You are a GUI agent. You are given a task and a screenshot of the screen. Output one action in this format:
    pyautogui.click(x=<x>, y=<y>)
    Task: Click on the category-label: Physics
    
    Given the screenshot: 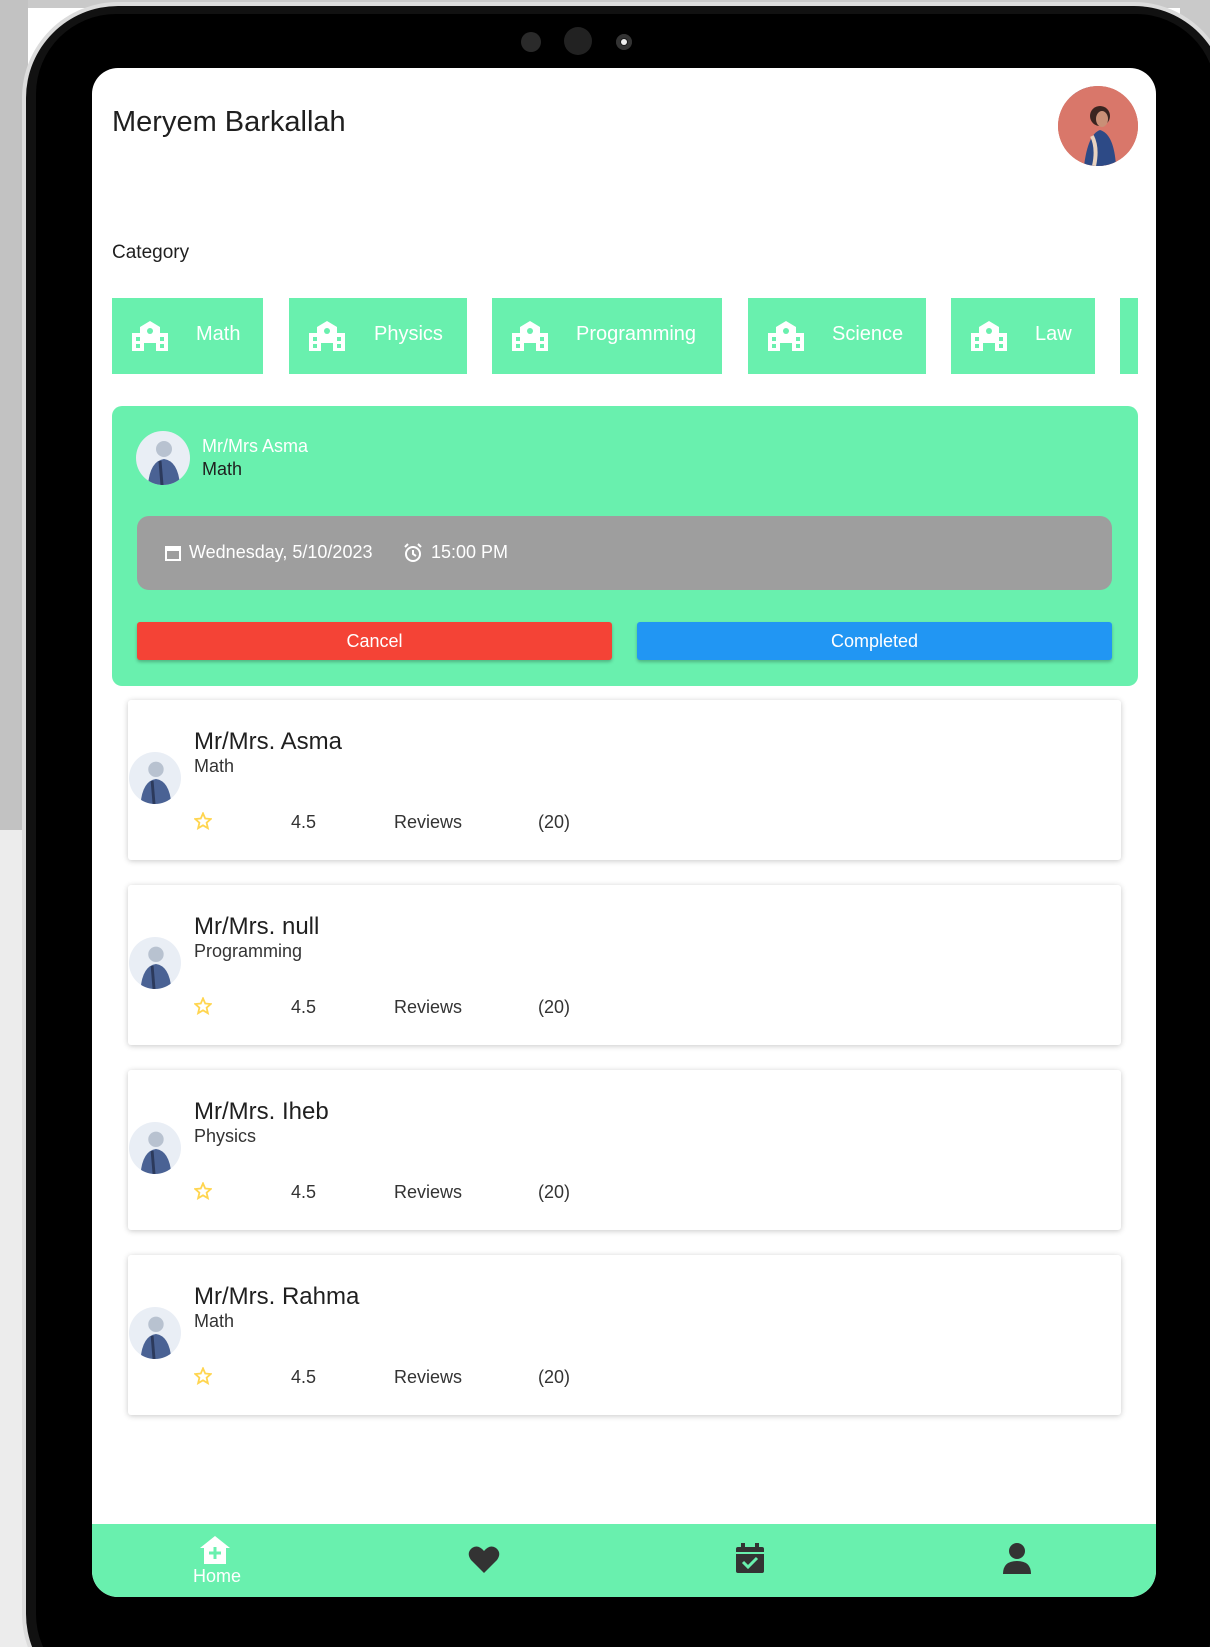 What is the action you would take?
    pyautogui.click(x=408, y=334)
    